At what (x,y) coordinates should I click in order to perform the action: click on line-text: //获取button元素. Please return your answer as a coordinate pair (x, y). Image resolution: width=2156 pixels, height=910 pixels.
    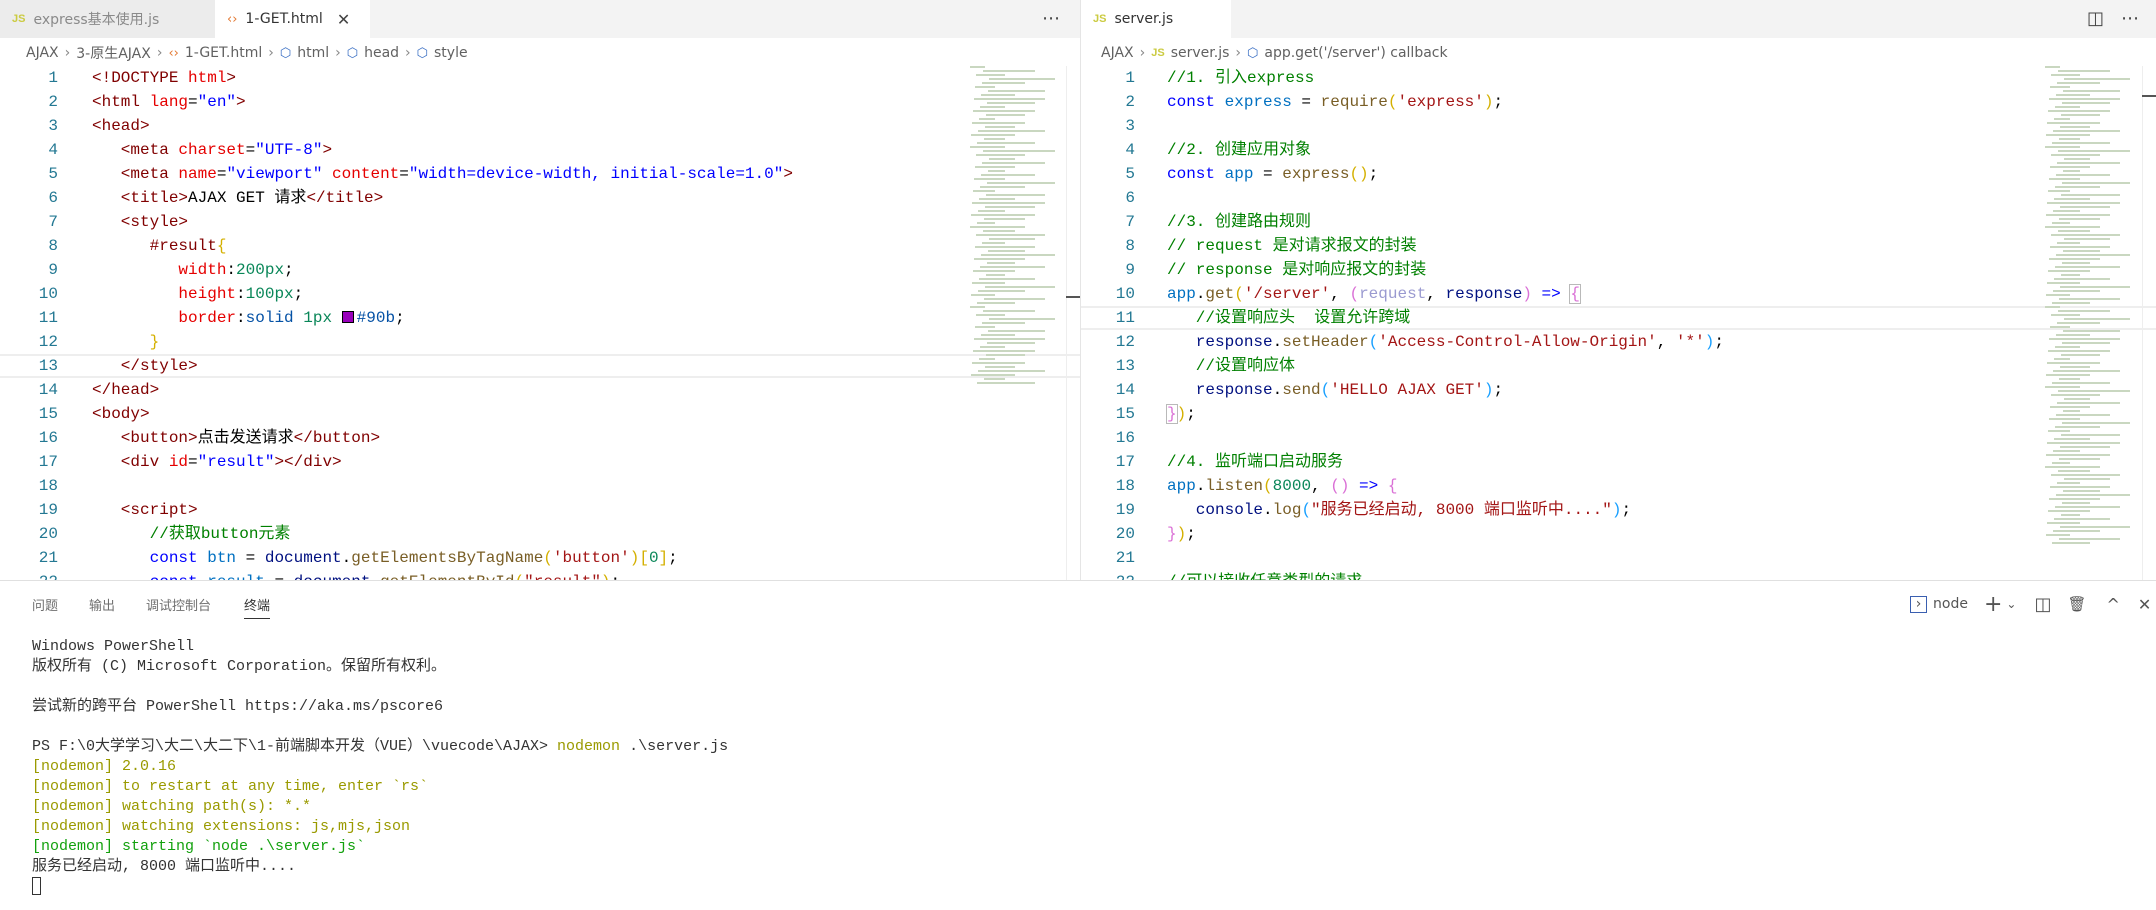
    Looking at the image, I should click on (191, 534).